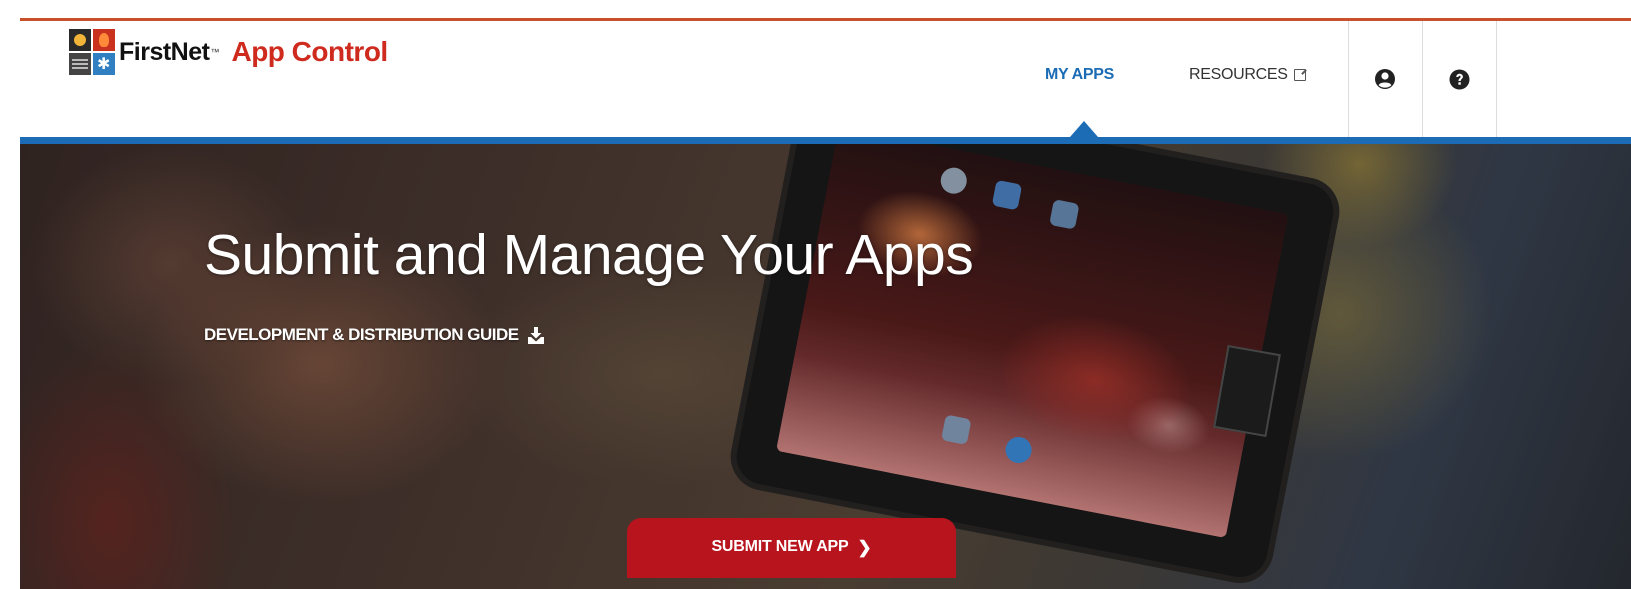  Describe the element at coordinates (164, 51) in the screenshot. I see `brand-name: FirstNet` at that location.